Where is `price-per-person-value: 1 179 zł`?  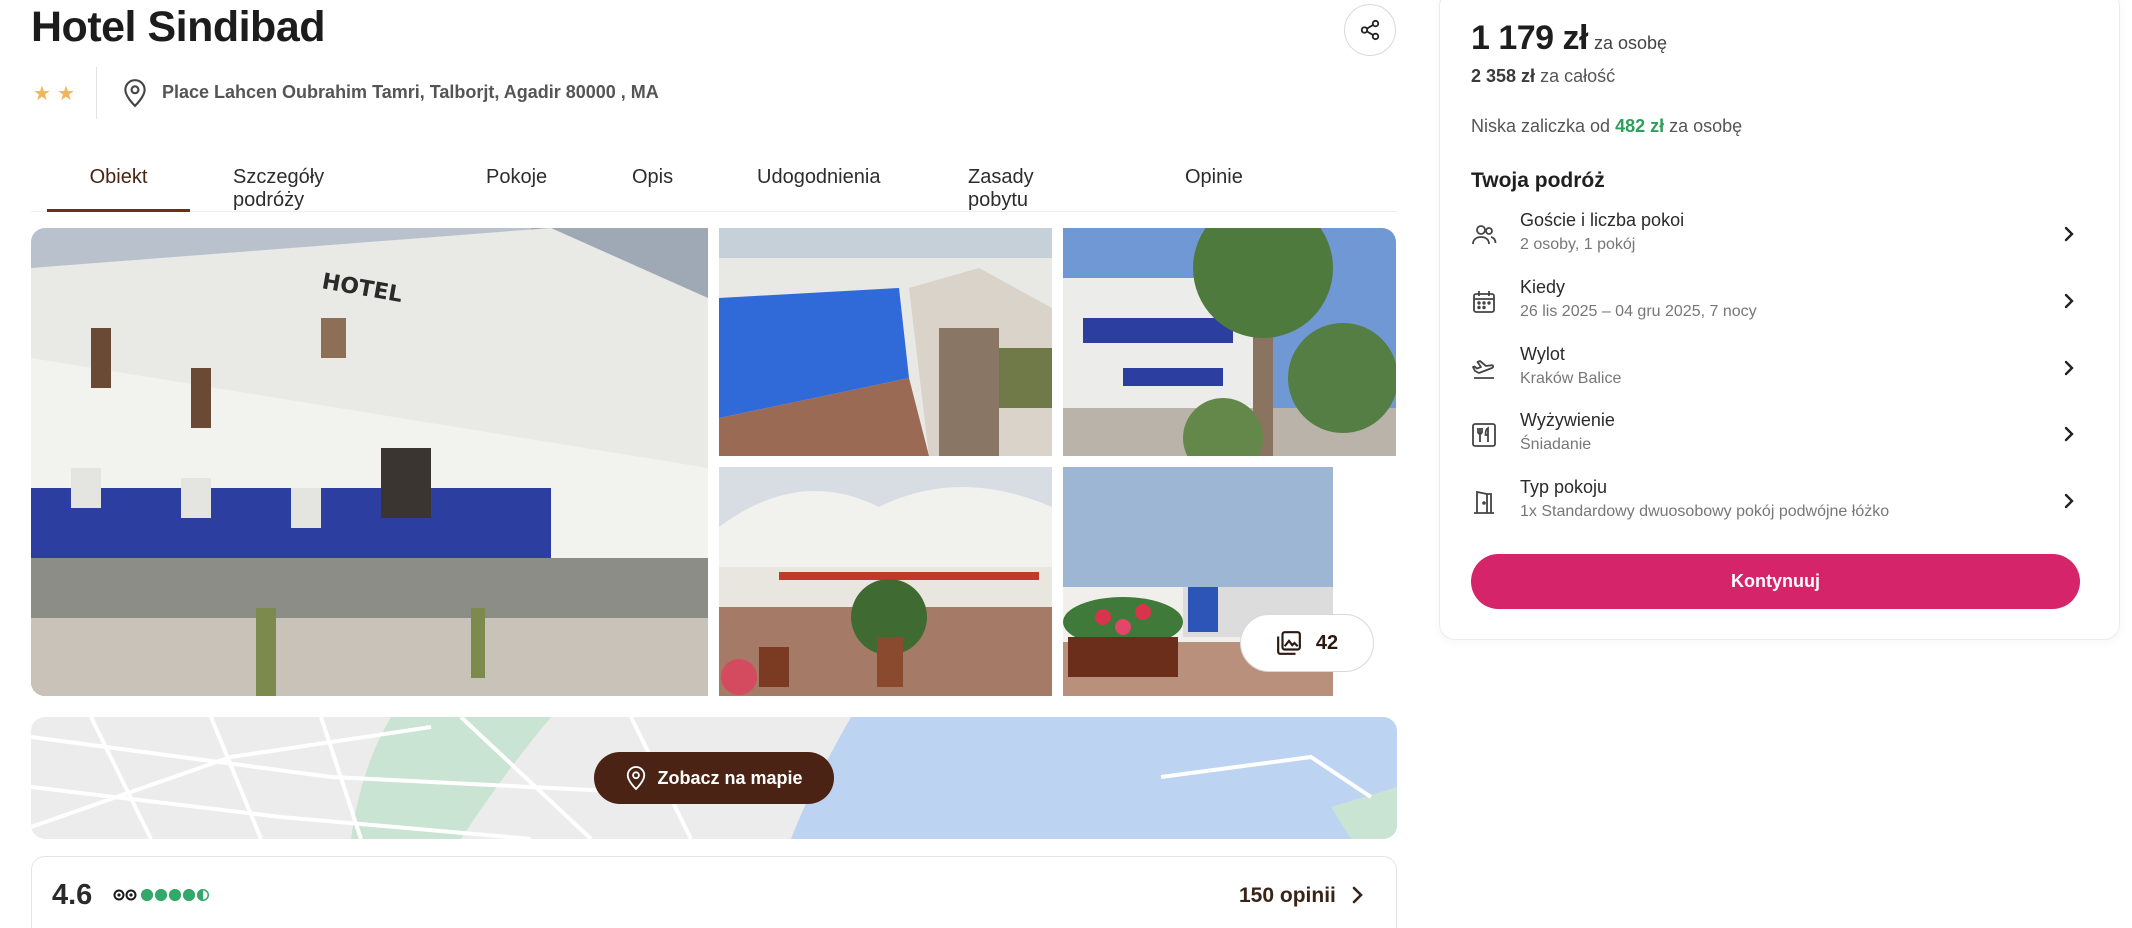
price-per-person-value: 1 179 zł is located at coordinates (1529, 38).